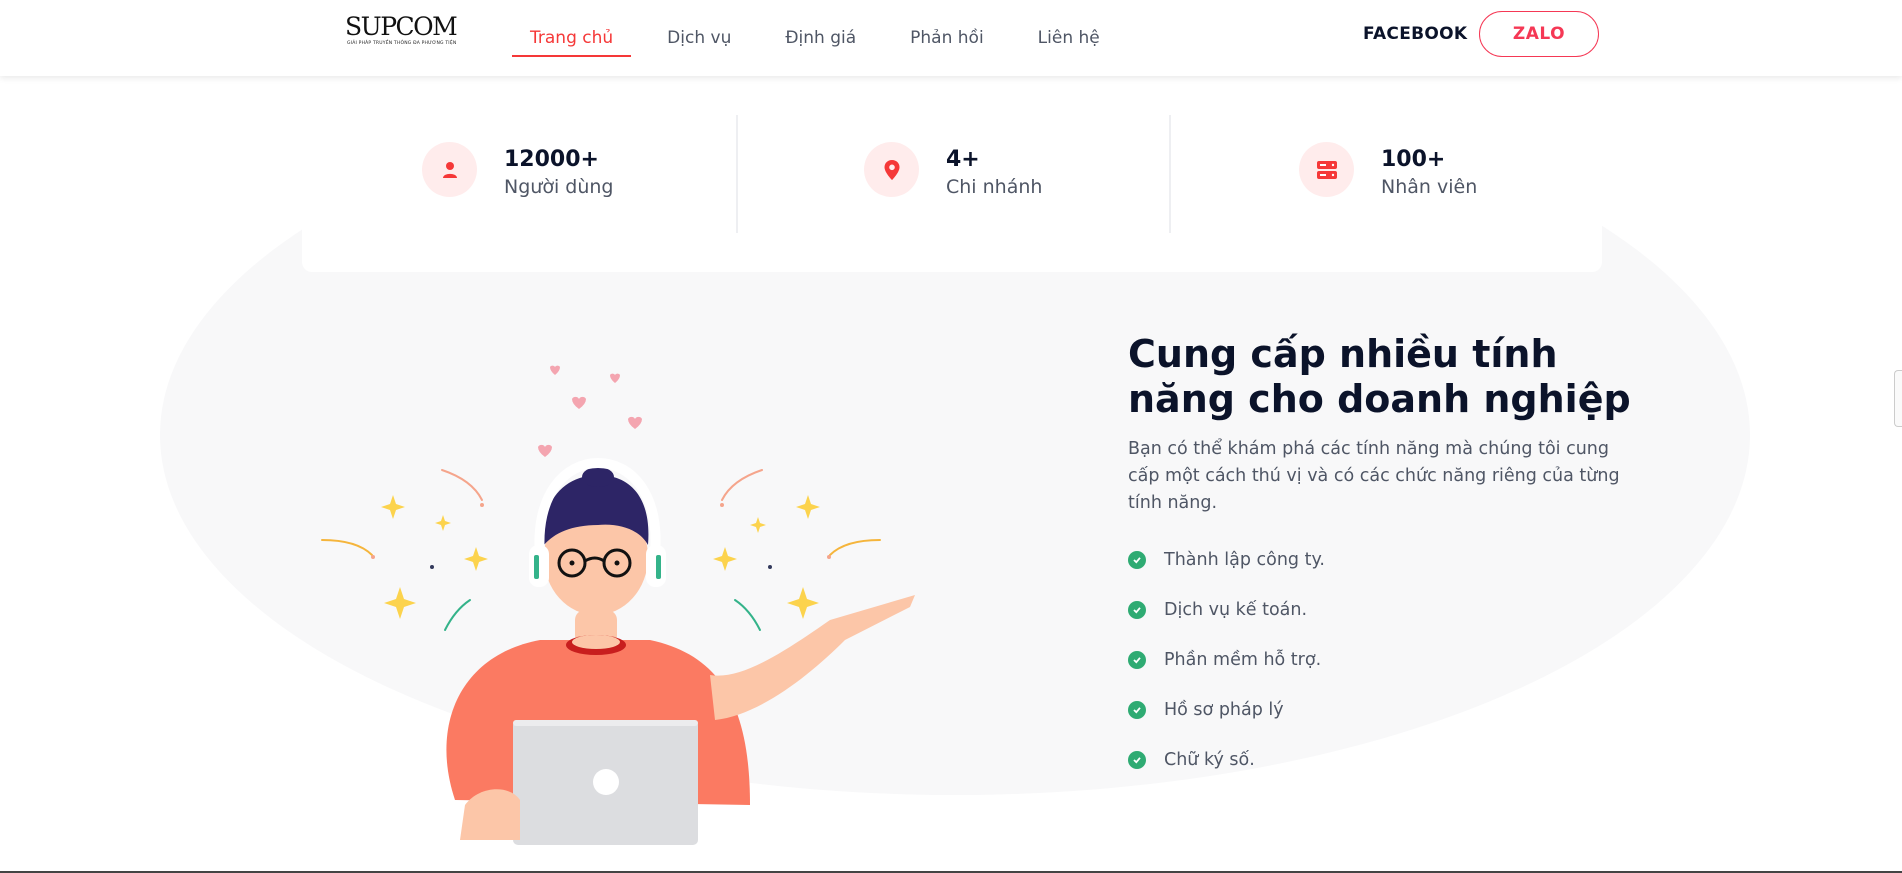 The height and width of the screenshot is (873, 1902). Describe the element at coordinates (449, 169) in the screenshot. I see `user-icon` at that location.